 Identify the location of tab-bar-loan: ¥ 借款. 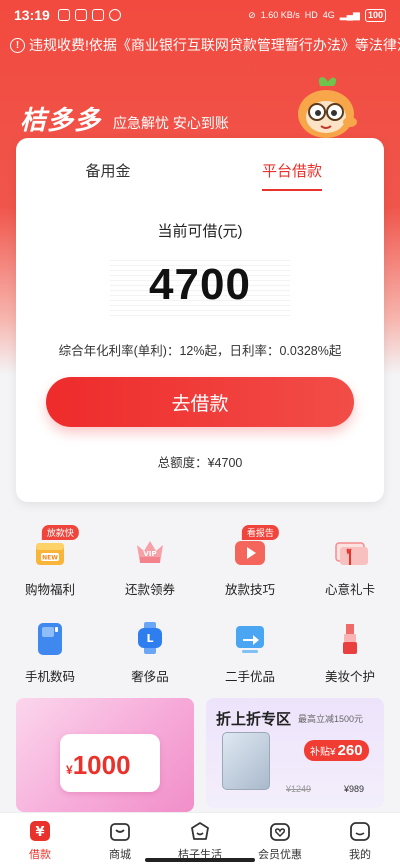
(40, 839).